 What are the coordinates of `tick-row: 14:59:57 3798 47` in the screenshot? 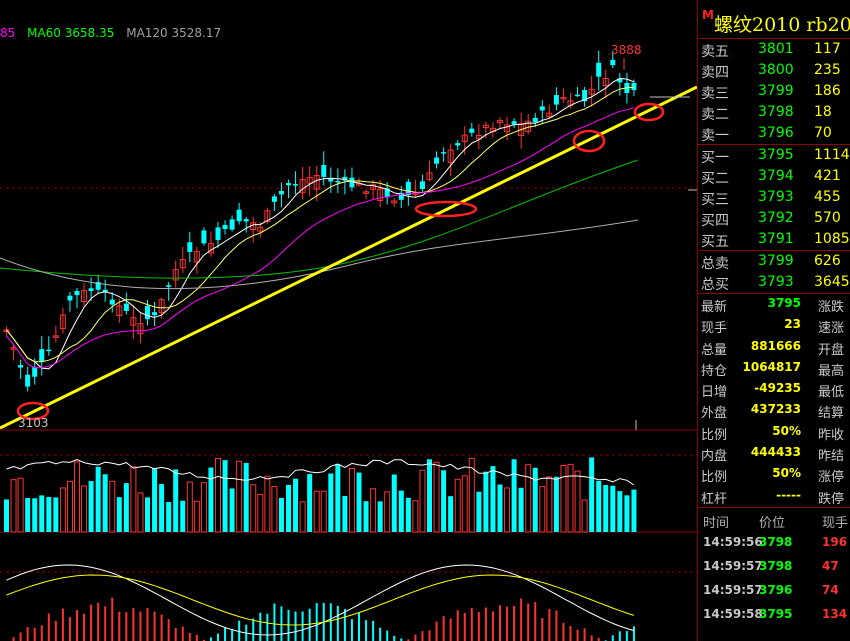 It's located at (774, 566).